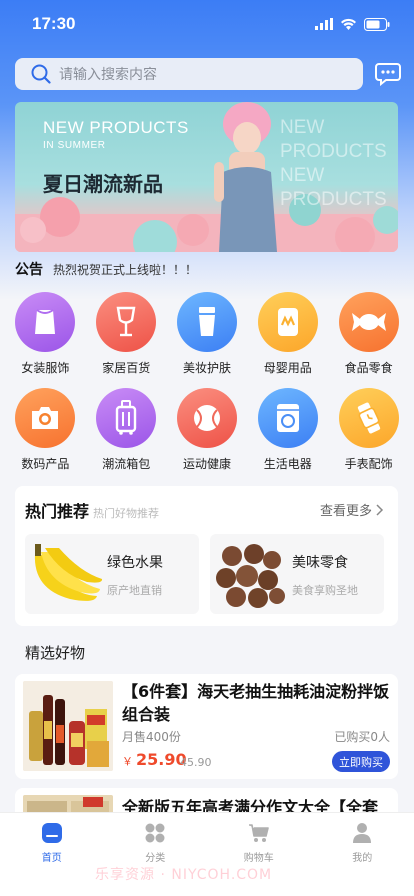 The width and height of the screenshot is (414, 896). Describe the element at coordinates (189, 74) in the screenshot. I see `search-input: 请输入搜索内容` at that location.